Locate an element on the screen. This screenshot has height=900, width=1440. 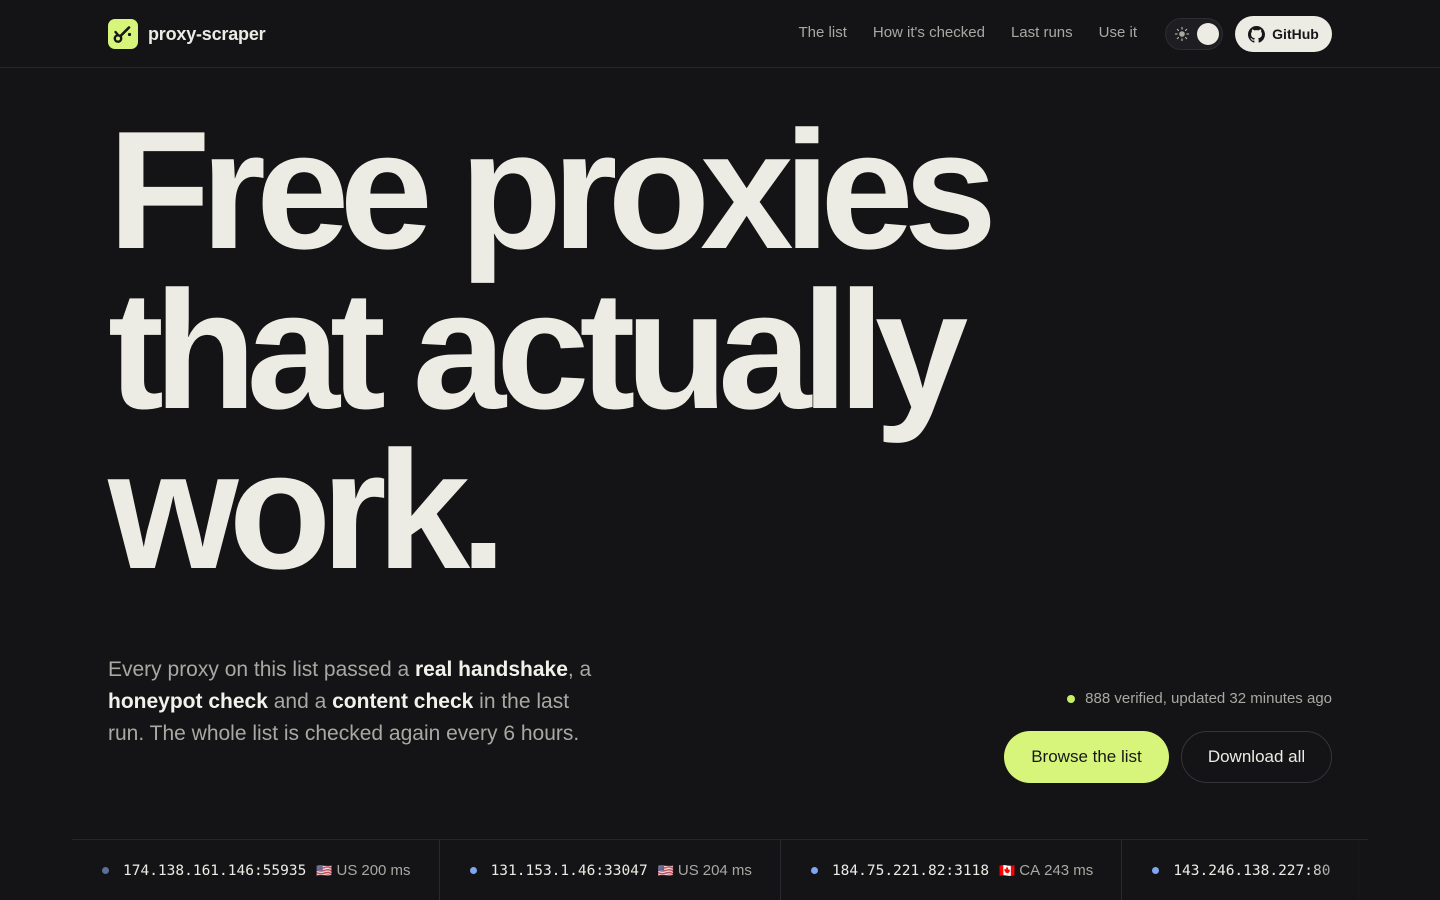
github-button: GitHub is located at coordinates (1283, 34).